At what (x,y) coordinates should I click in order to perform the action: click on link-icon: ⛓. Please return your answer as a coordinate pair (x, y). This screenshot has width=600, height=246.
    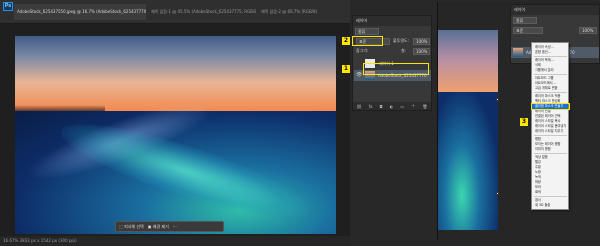
    Looking at the image, I should click on (359, 106).